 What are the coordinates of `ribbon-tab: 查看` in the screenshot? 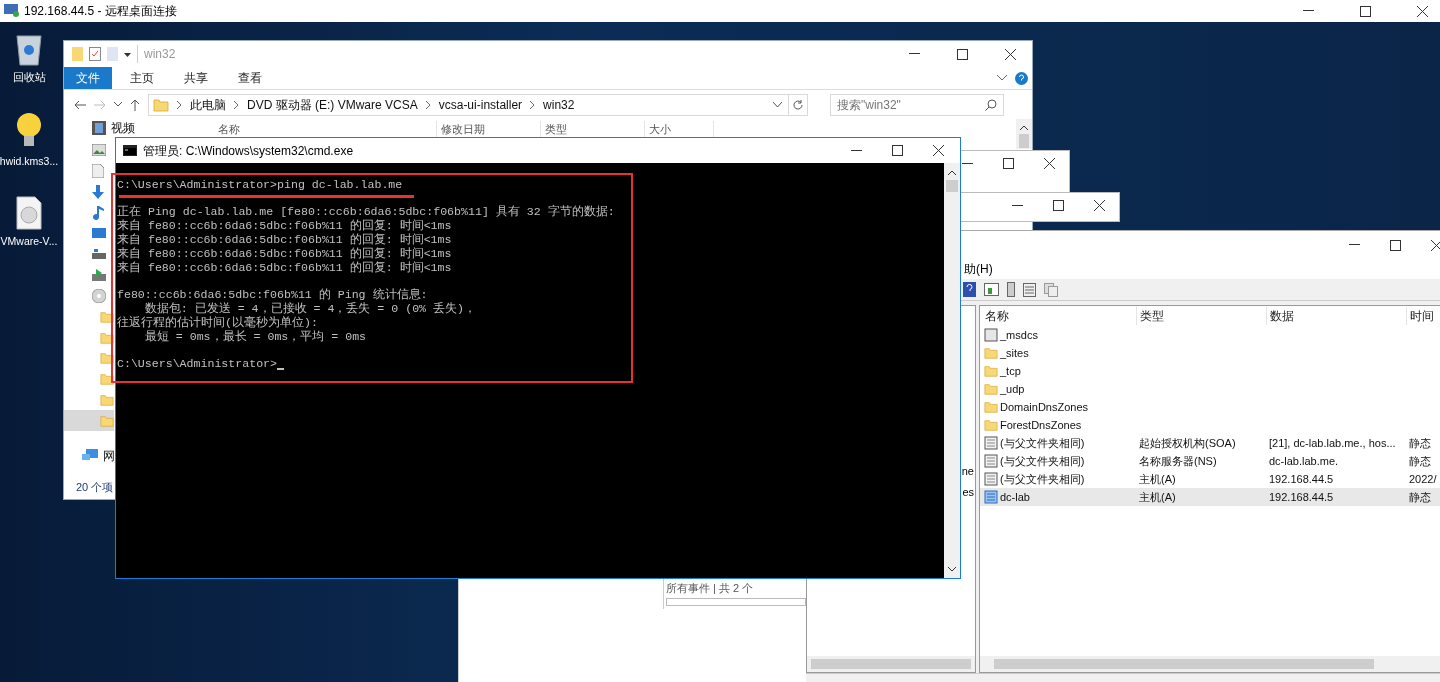 It's located at (250, 78).